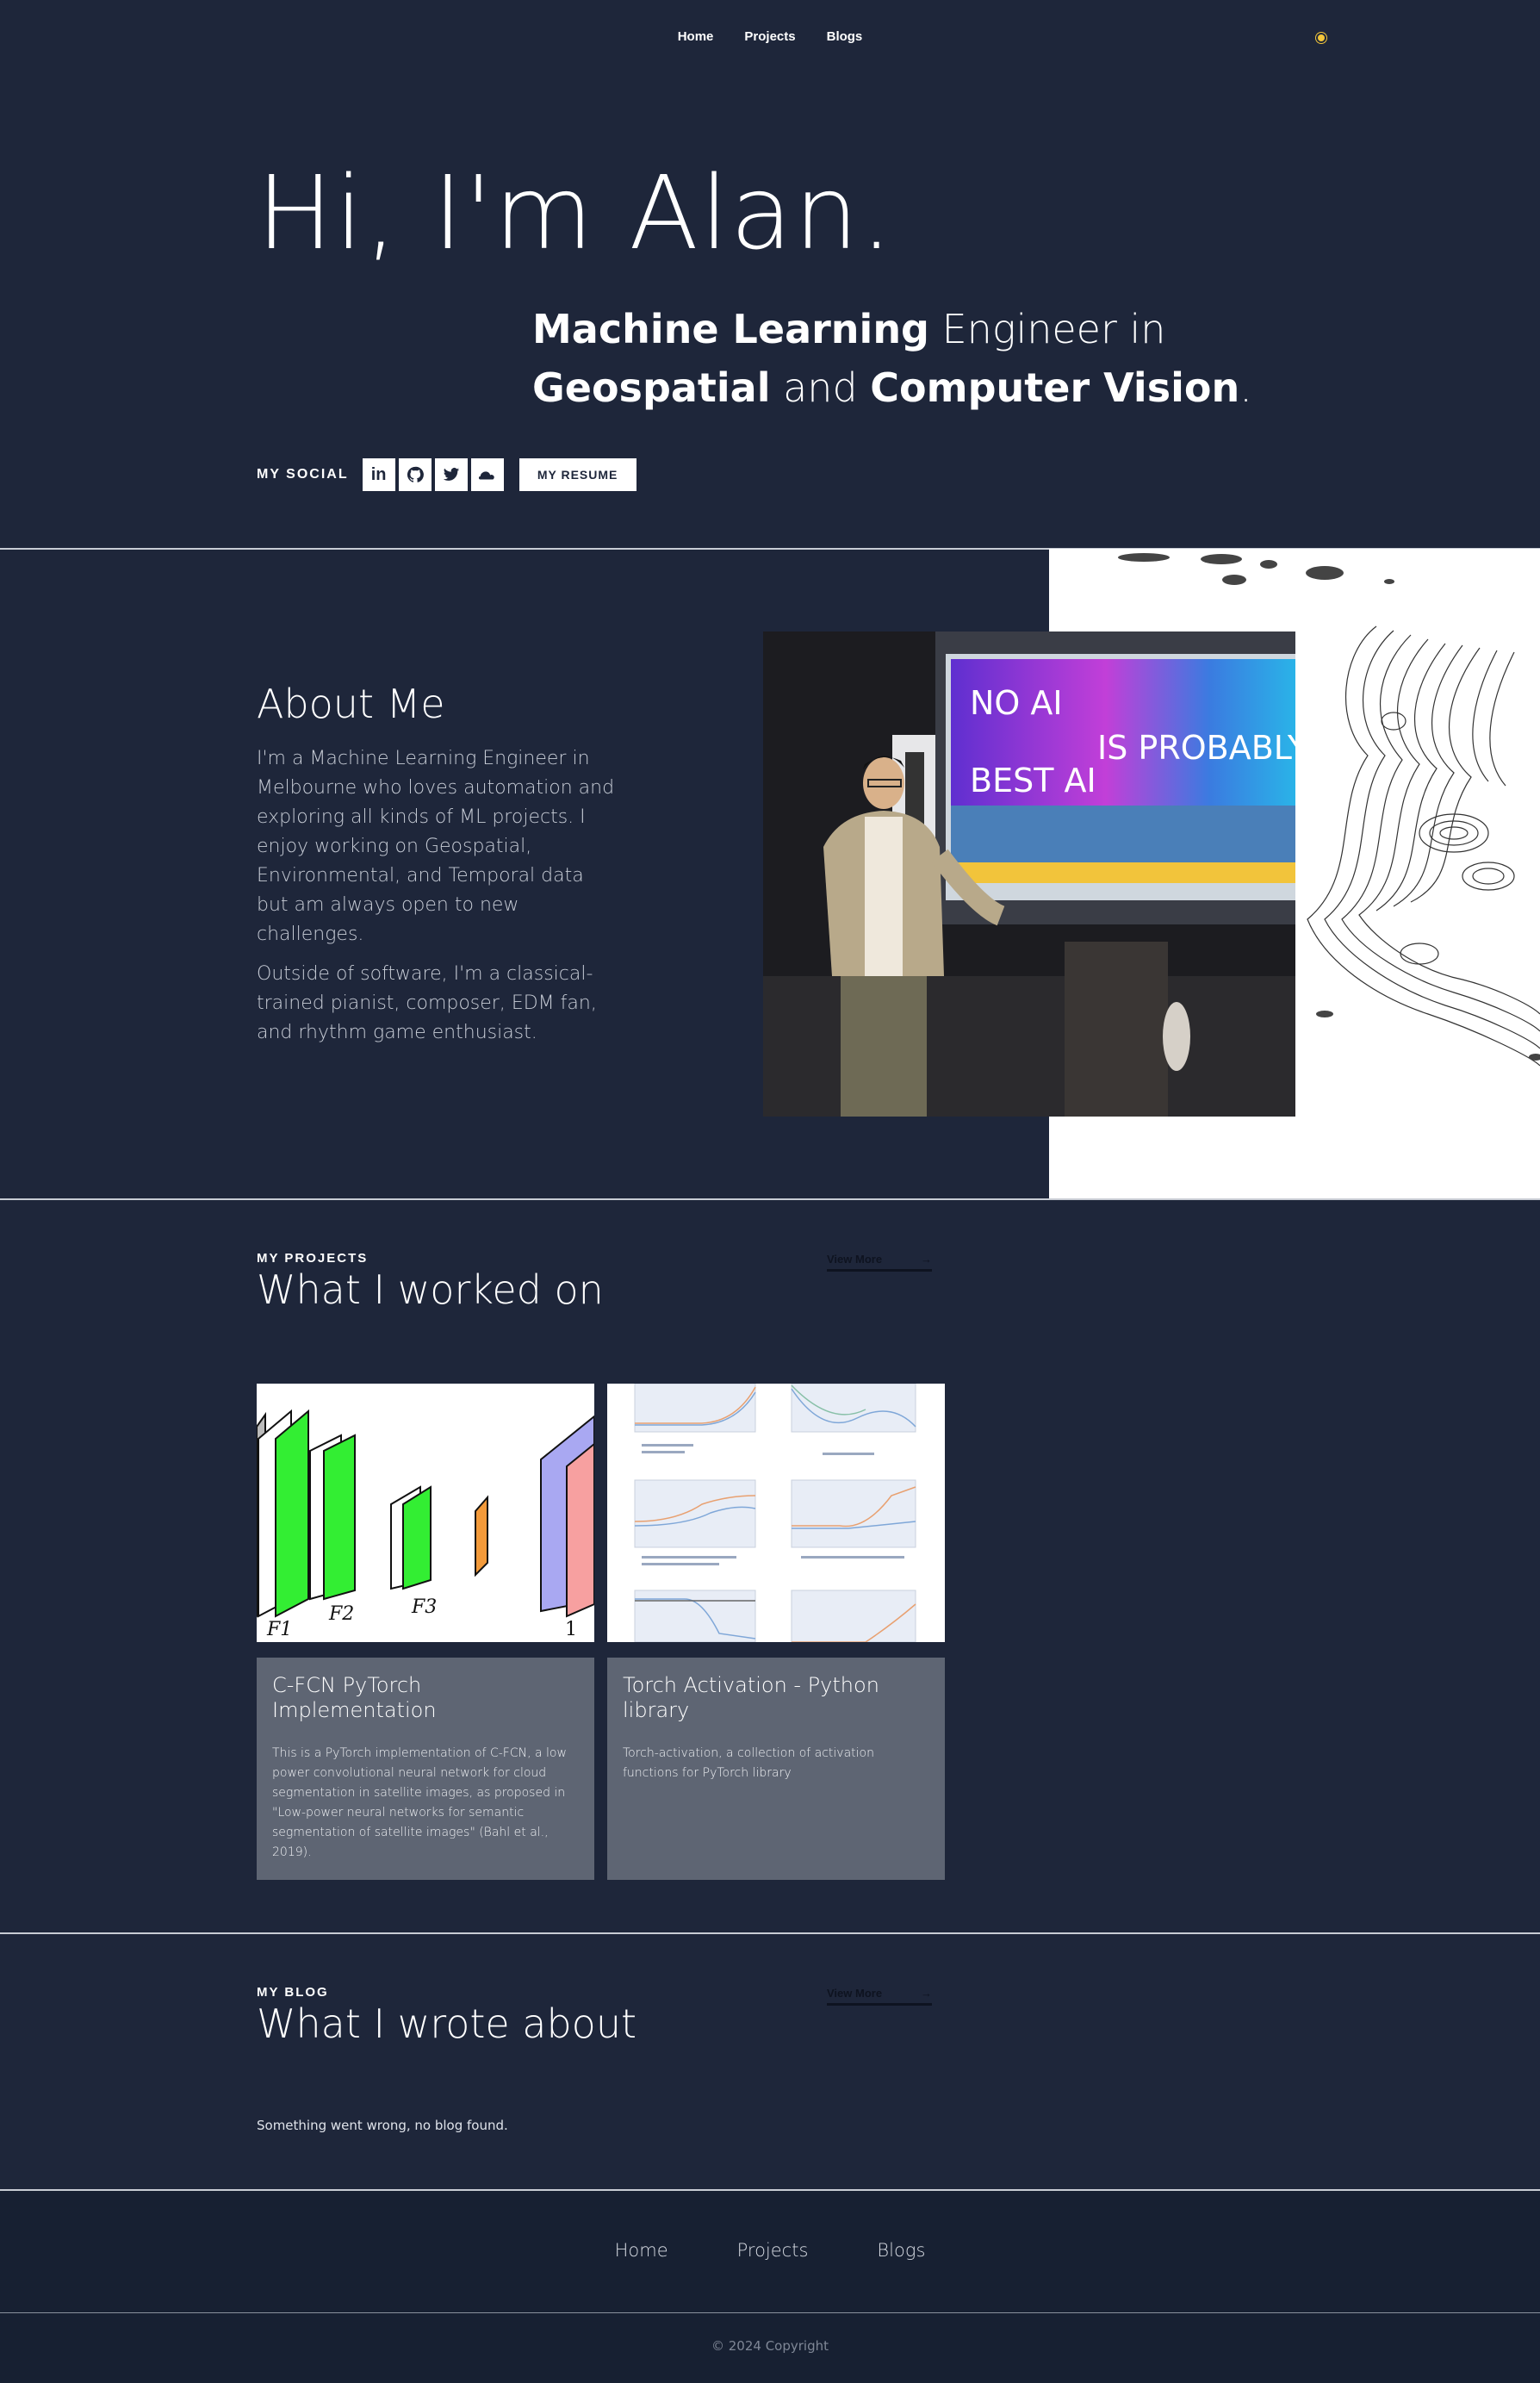 This screenshot has height=2383, width=1540. Describe the element at coordinates (820, 387) in the screenshot. I see `tagline-and: and` at that location.